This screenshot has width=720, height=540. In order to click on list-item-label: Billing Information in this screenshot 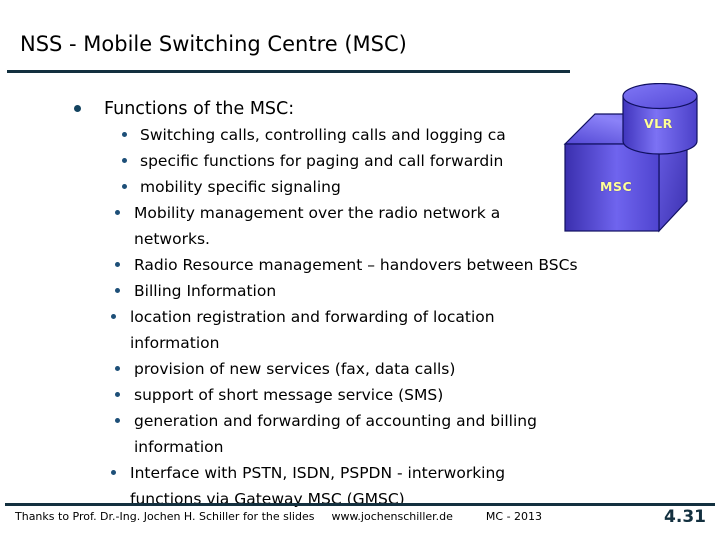, I will do `click(205, 291)`.